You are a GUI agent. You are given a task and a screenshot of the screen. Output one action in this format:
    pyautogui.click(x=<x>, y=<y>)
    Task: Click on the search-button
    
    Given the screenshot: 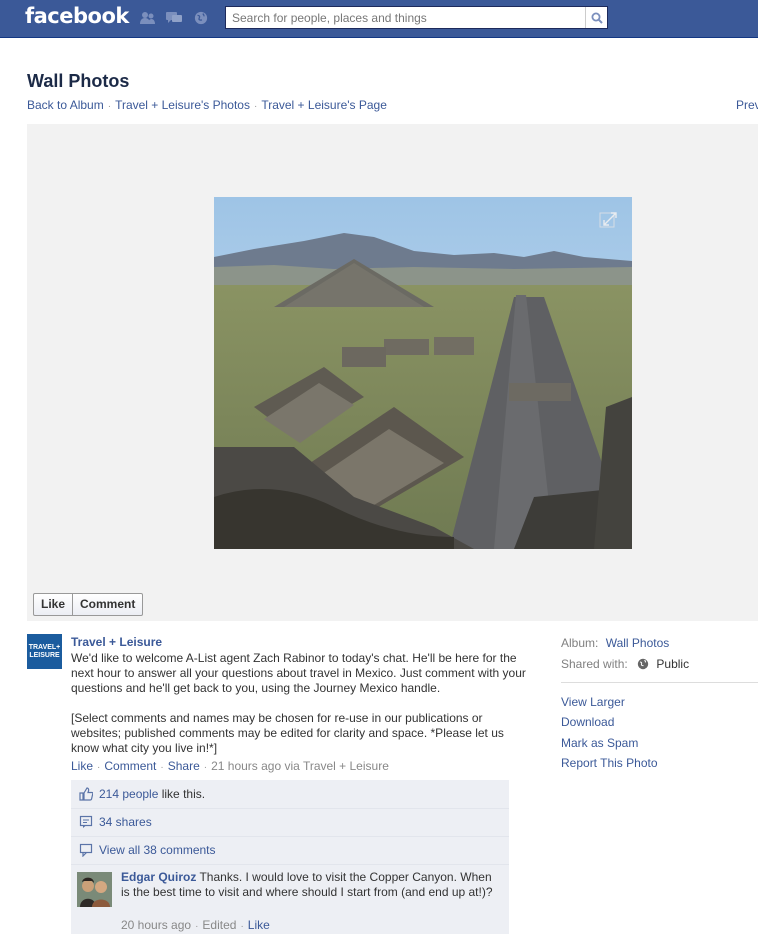 What is the action you would take?
    pyautogui.click(x=596, y=17)
    